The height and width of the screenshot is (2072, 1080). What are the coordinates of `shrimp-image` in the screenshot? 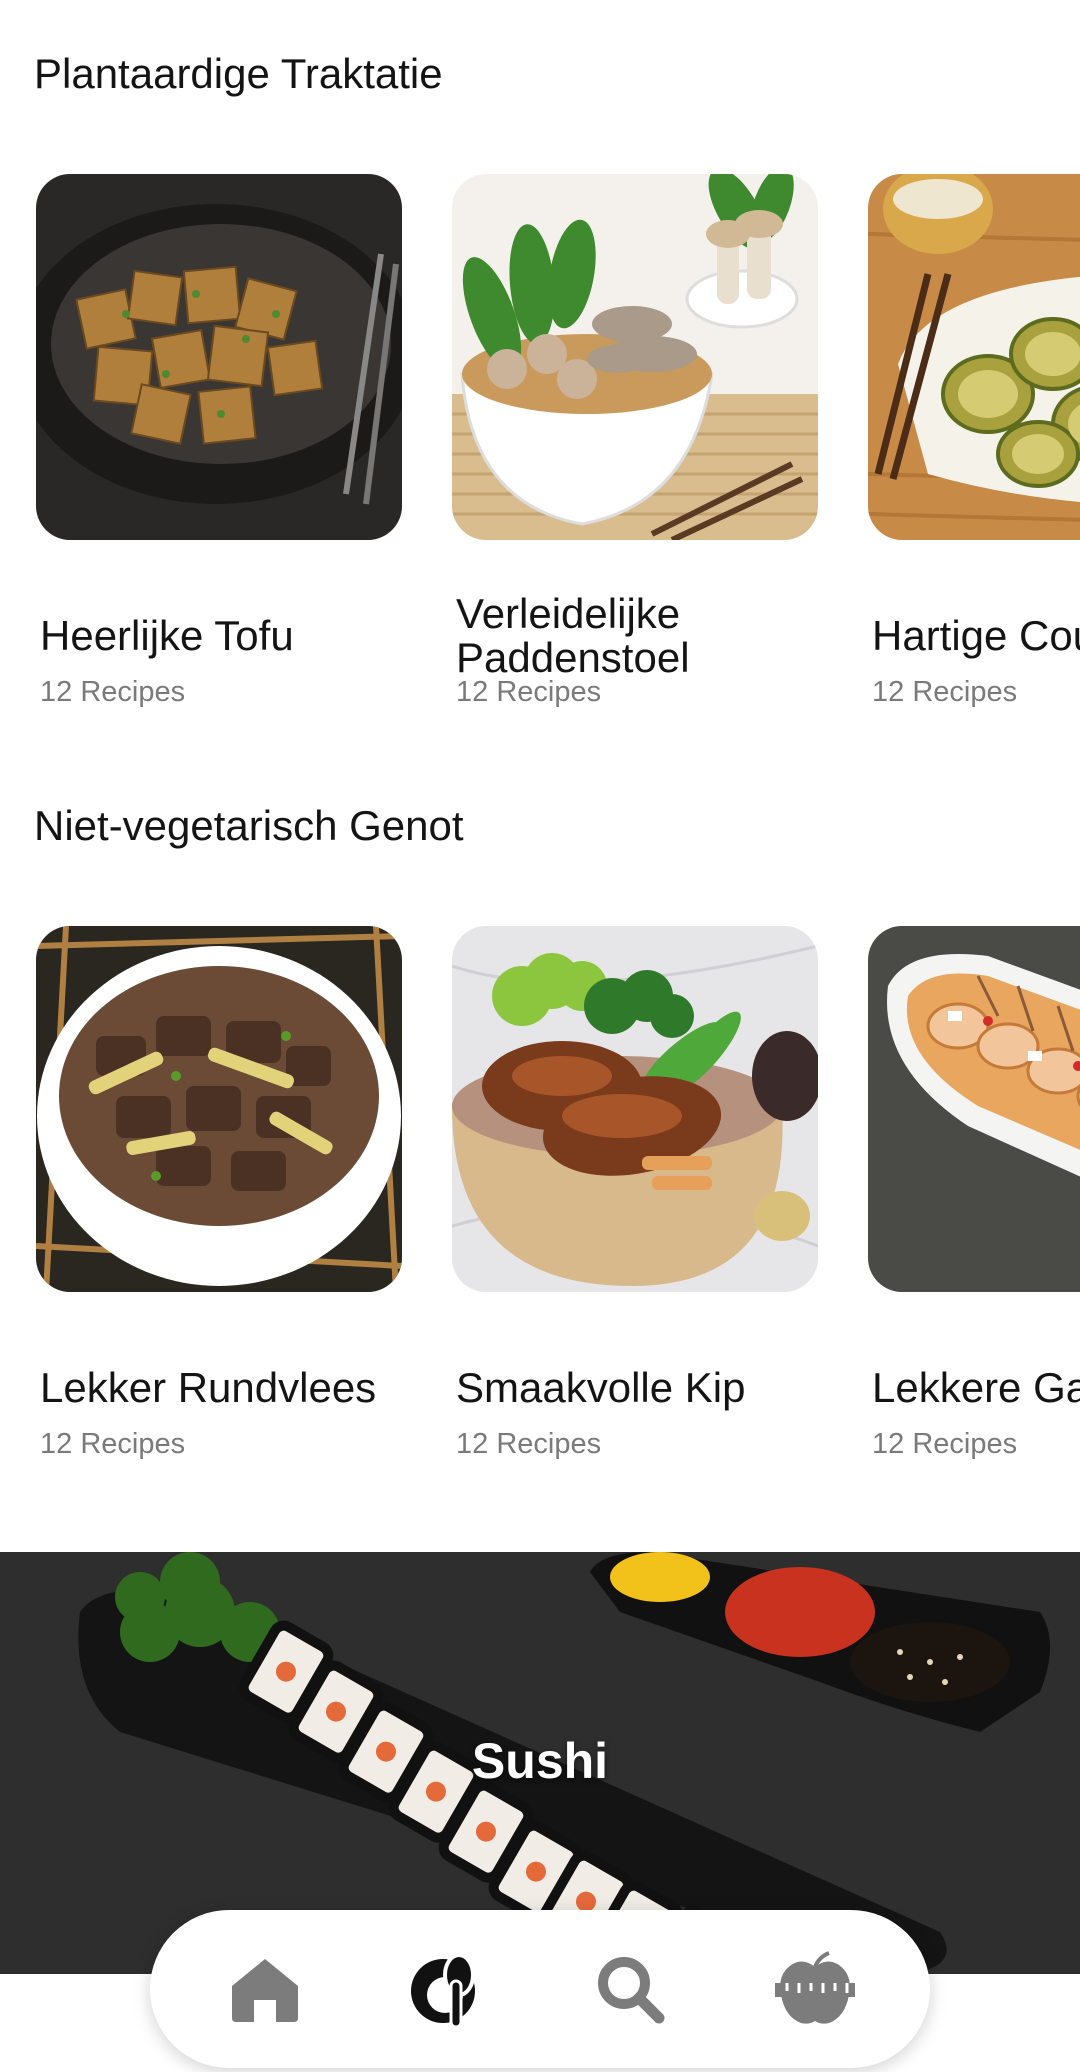 It's located at (974, 1109).